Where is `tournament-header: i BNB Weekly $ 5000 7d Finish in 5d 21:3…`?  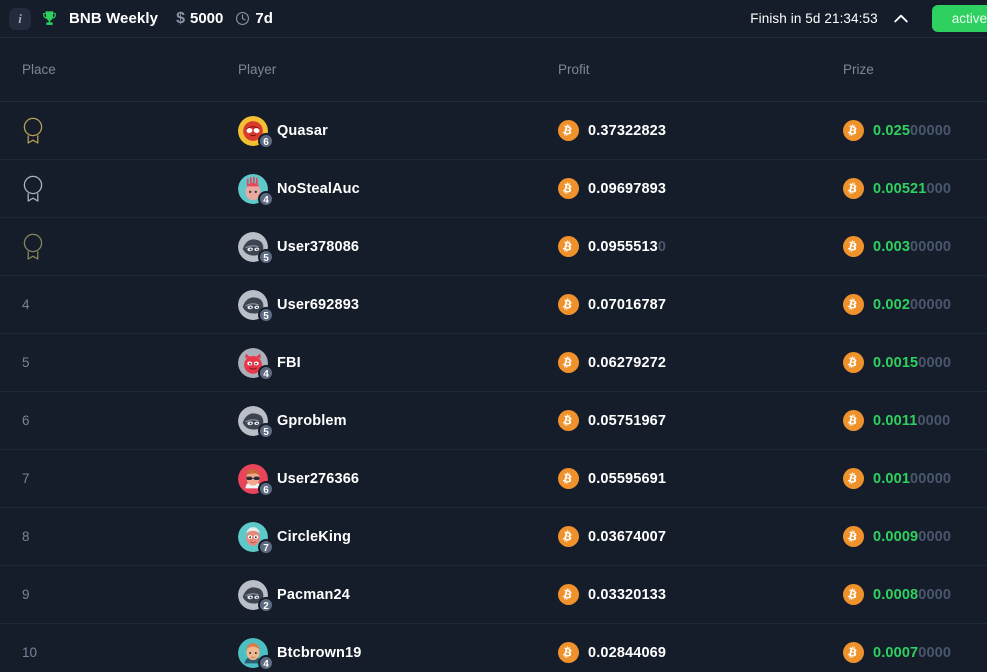
tournament-header: i BNB Weekly $ 5000 7d Finish in 5d 21:3… is located at coordinates (493, 19).